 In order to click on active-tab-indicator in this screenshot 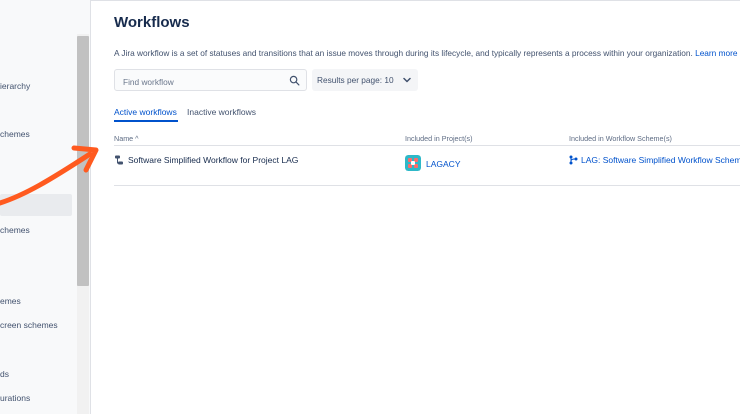, I will do `click(146, 121)`.